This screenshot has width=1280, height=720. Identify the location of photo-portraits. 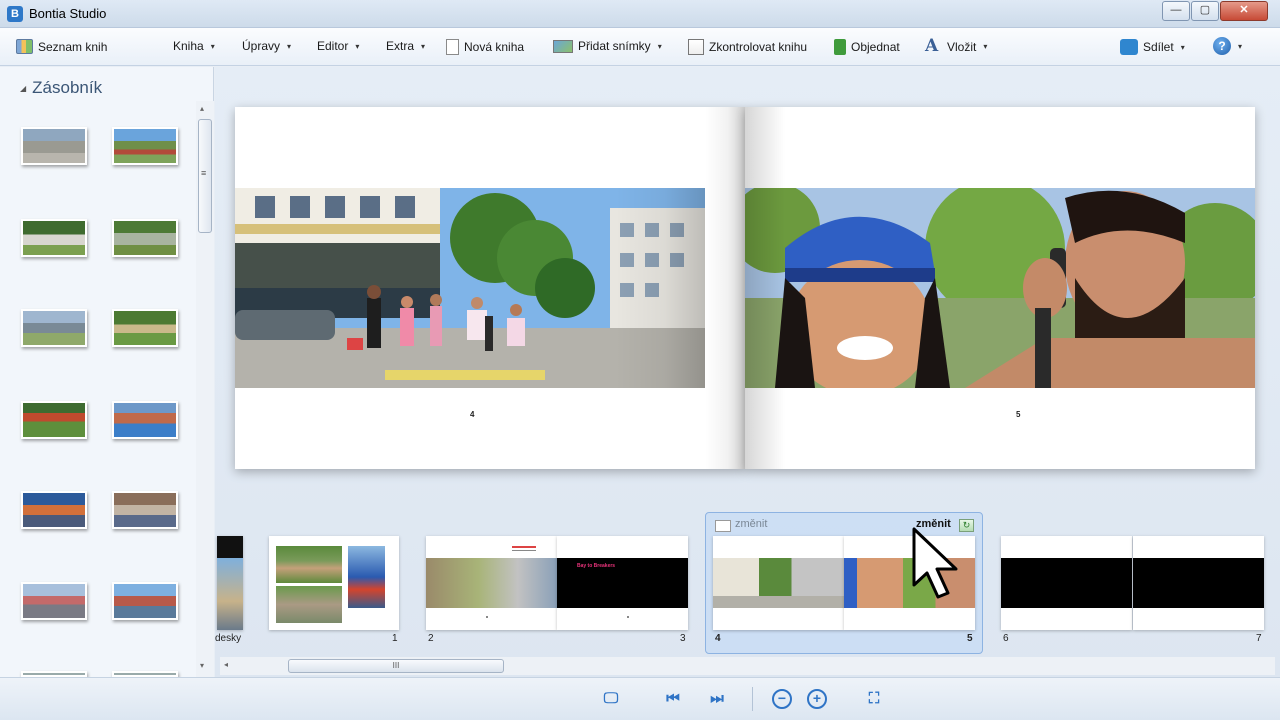
(1000, 288).